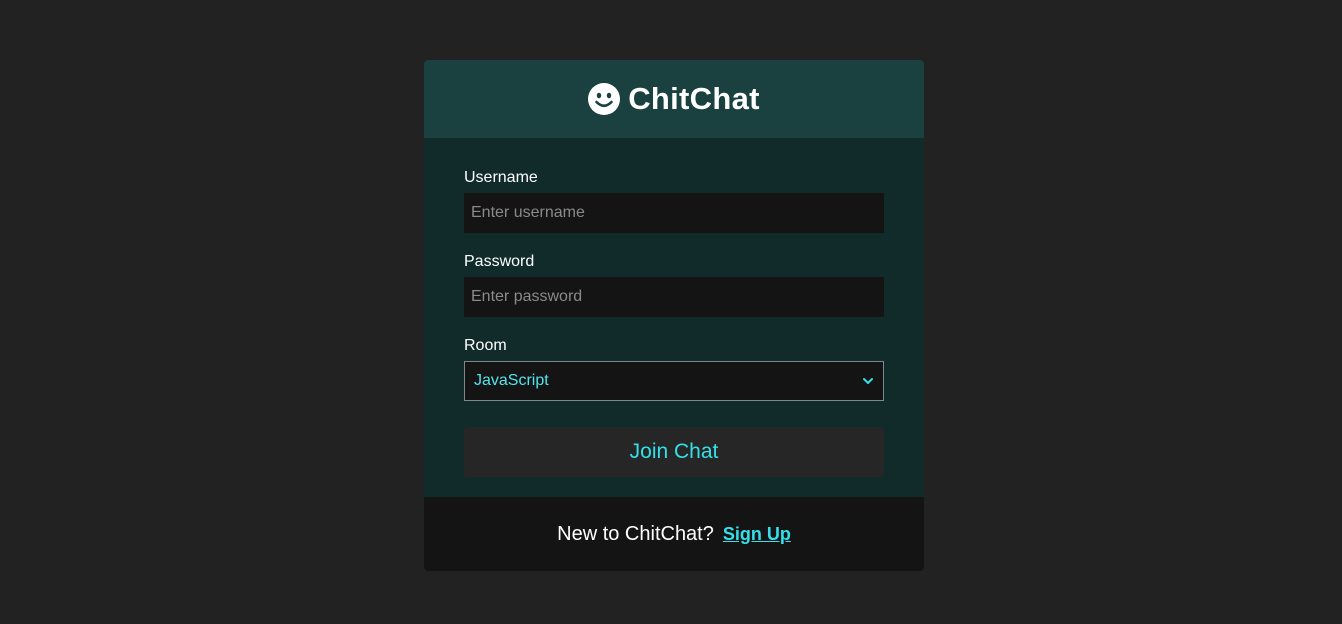  Describe the element at coordinates (674, 213) in the screenshot. I see `username-input` at that location.